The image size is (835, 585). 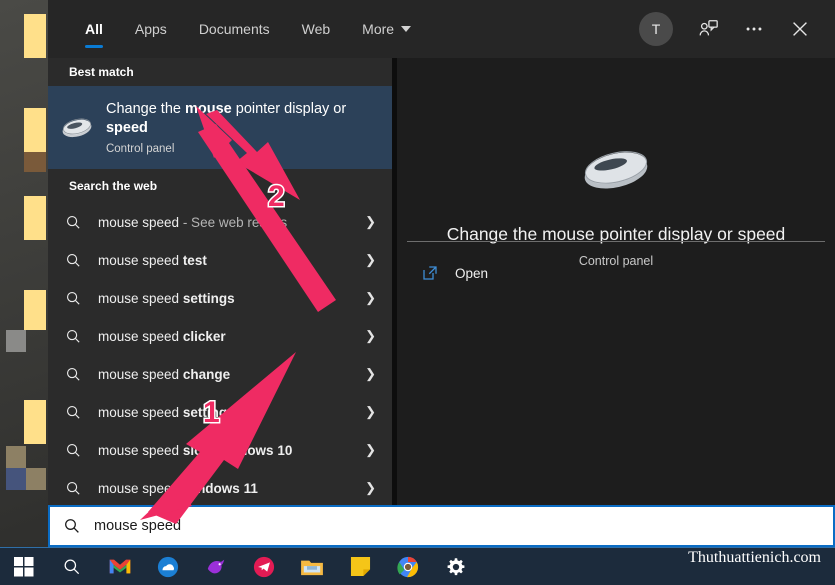 I want to click on tab-more: More, so click(x=386, y=29).